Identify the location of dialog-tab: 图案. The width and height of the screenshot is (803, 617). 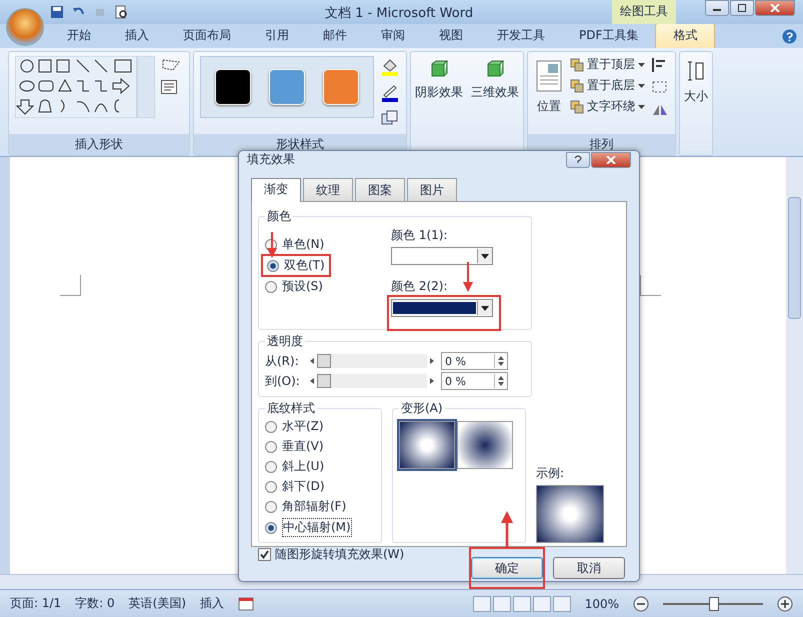
(380, 189).